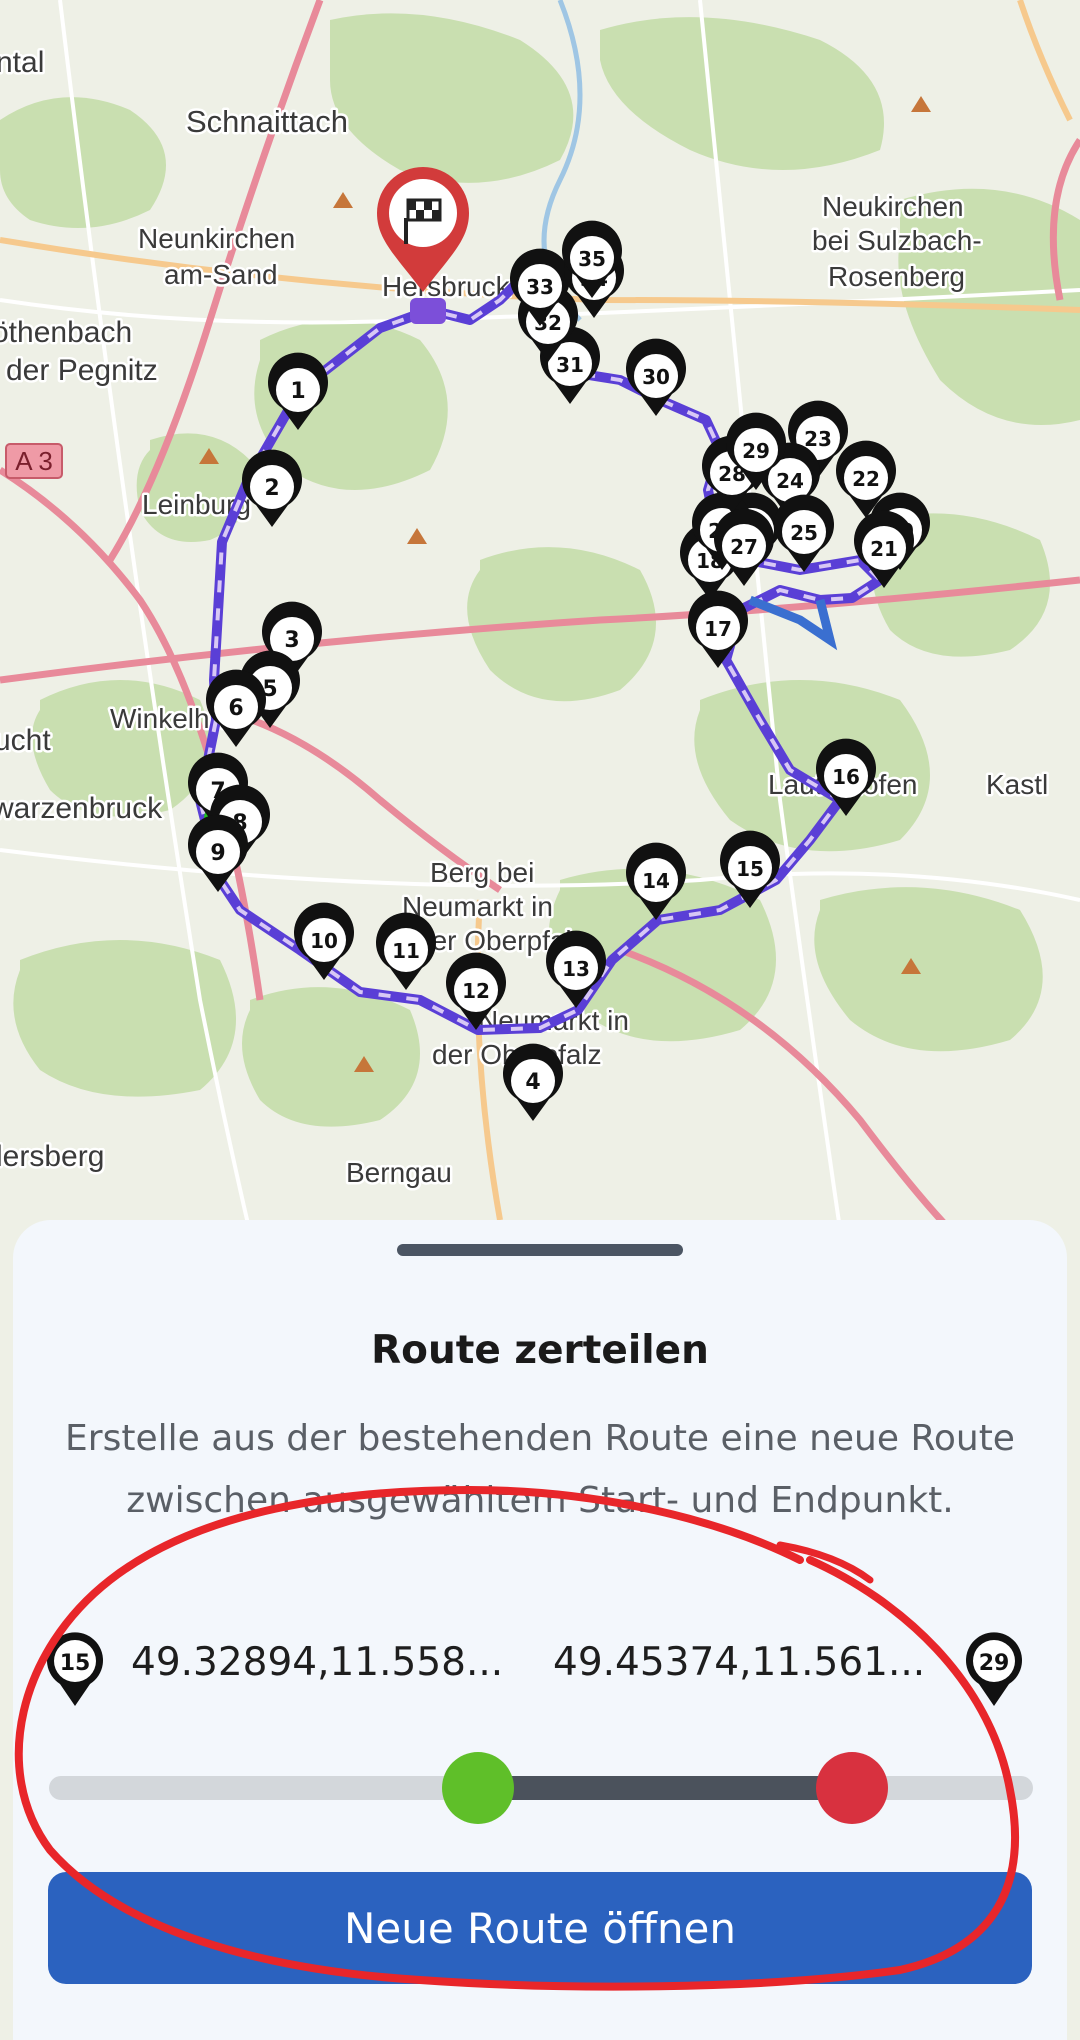 This screenshot has width=1080, height=2040. What do you see at coordinates (851, 1788) in the screenshot?
I see `slider-end-thumb` at bounding box center [851, 1788].